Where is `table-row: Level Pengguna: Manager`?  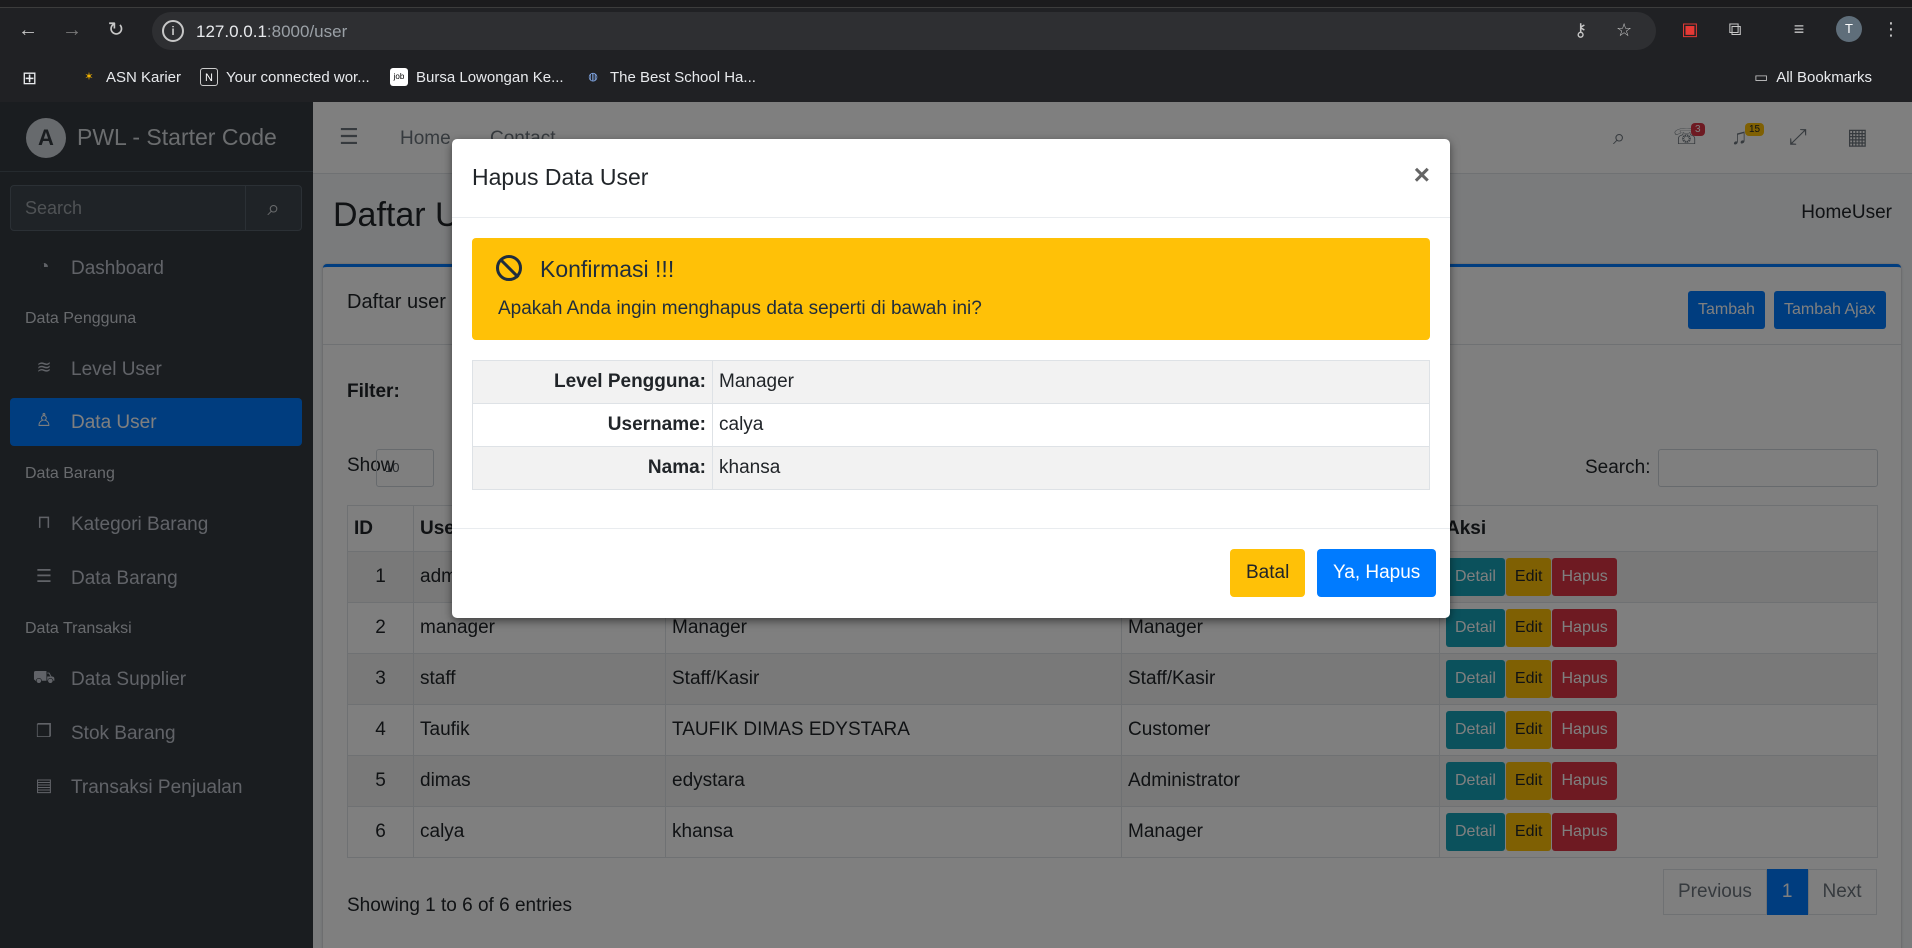 table-row: Level Pengguna: Manager is located at coordinates (951, 382).